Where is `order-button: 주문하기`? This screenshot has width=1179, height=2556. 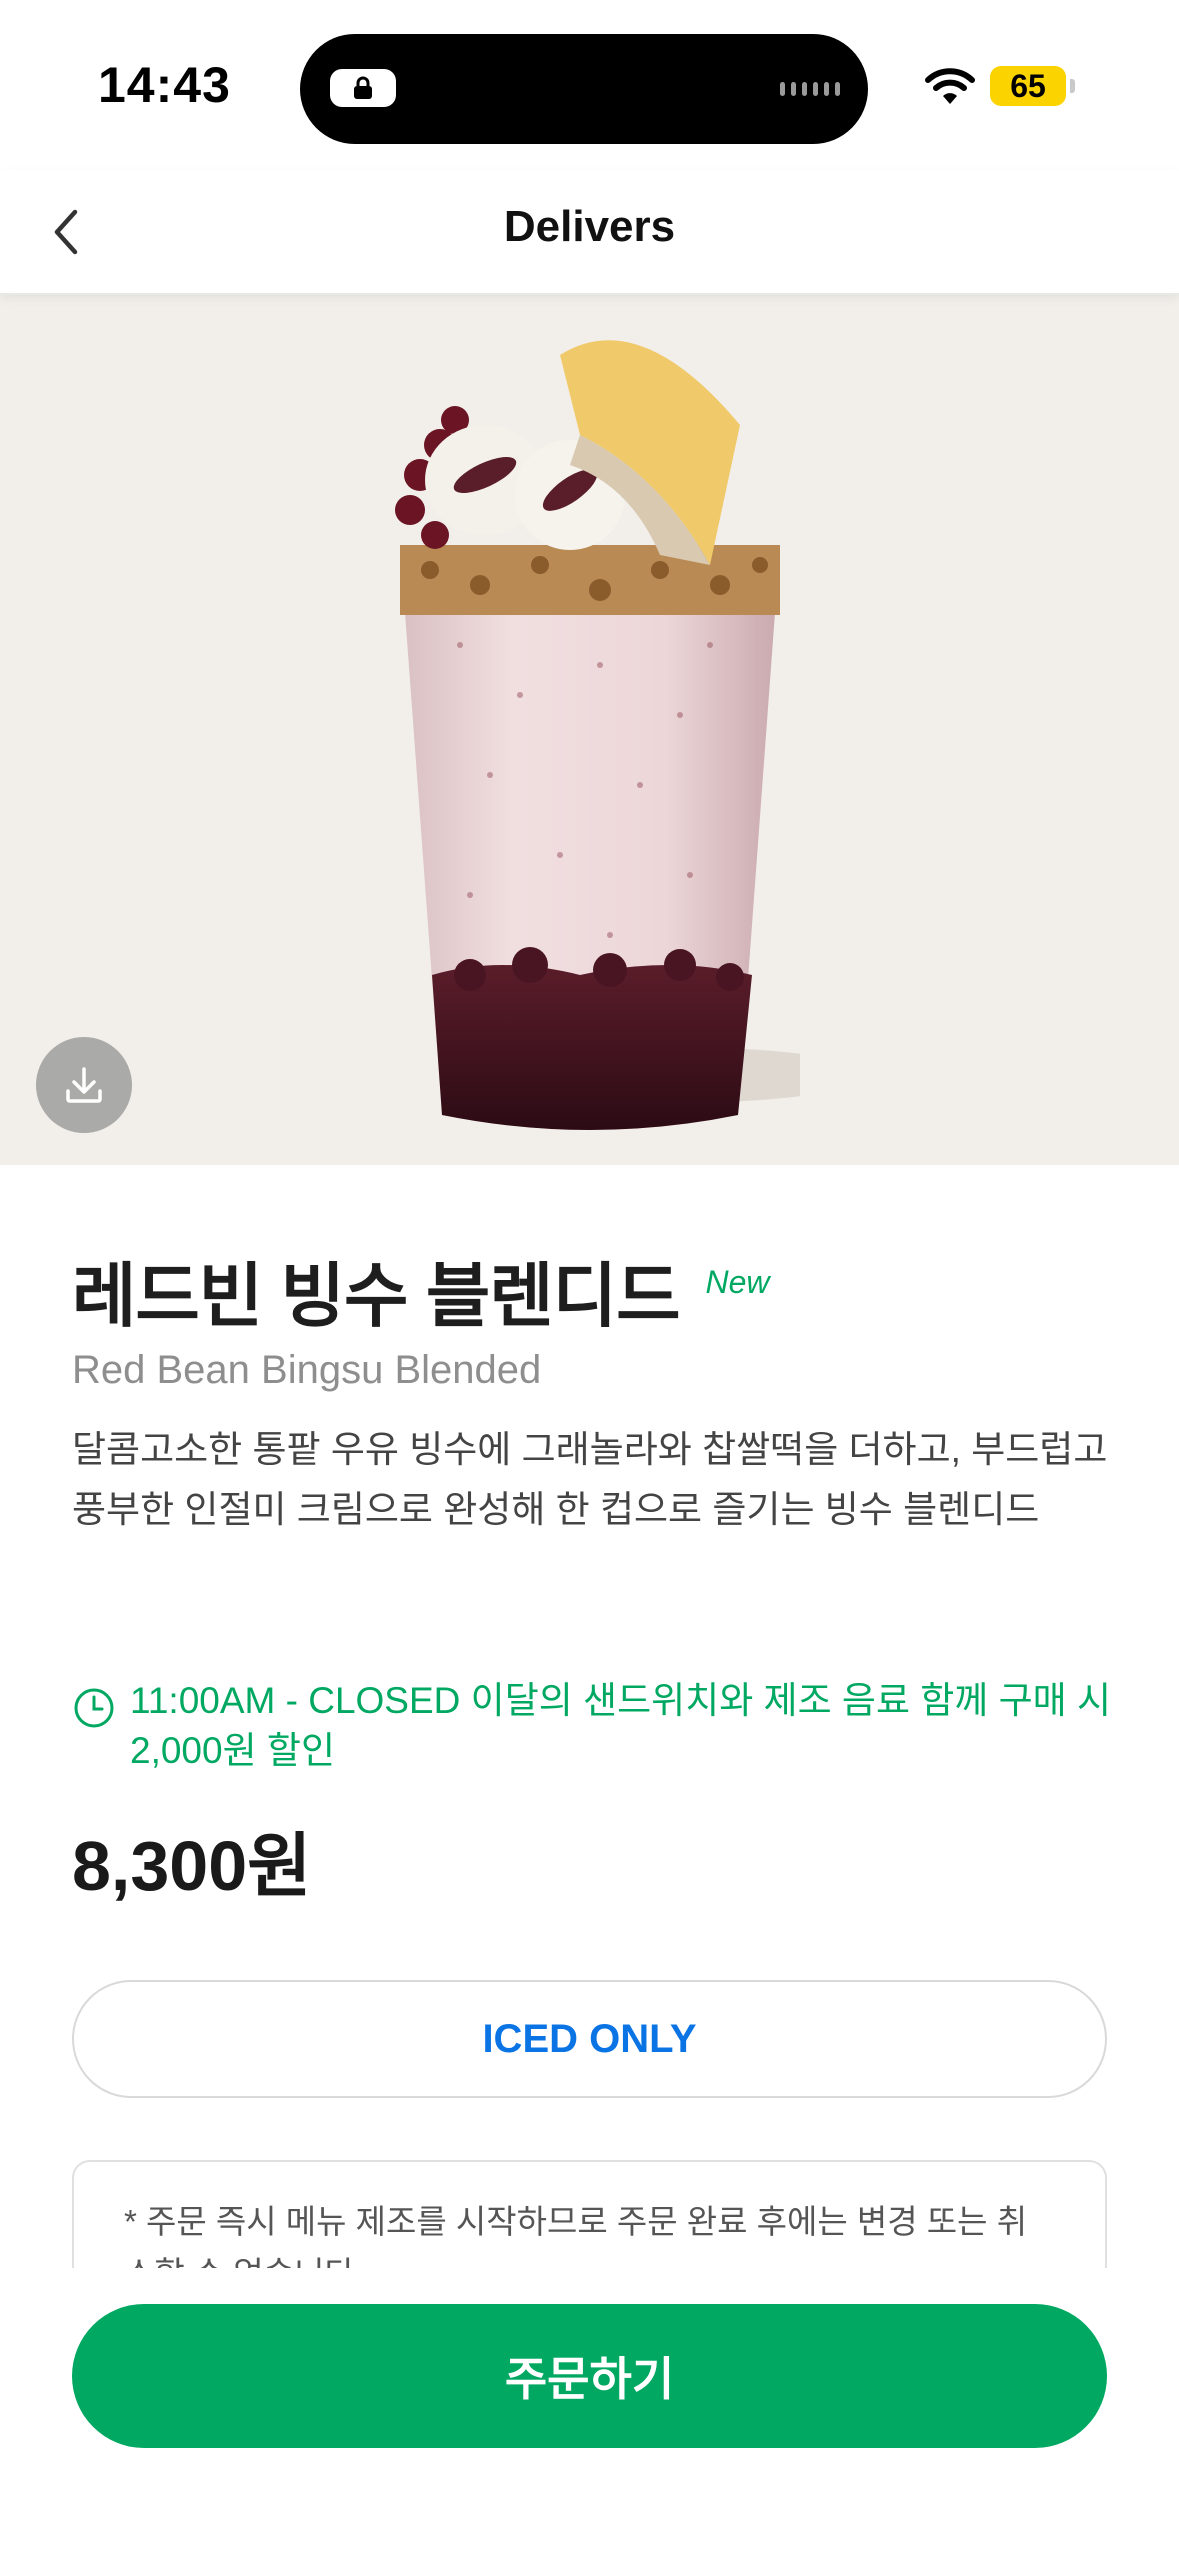 order-button: 주문하기 is located at coordinates (589, 2376).